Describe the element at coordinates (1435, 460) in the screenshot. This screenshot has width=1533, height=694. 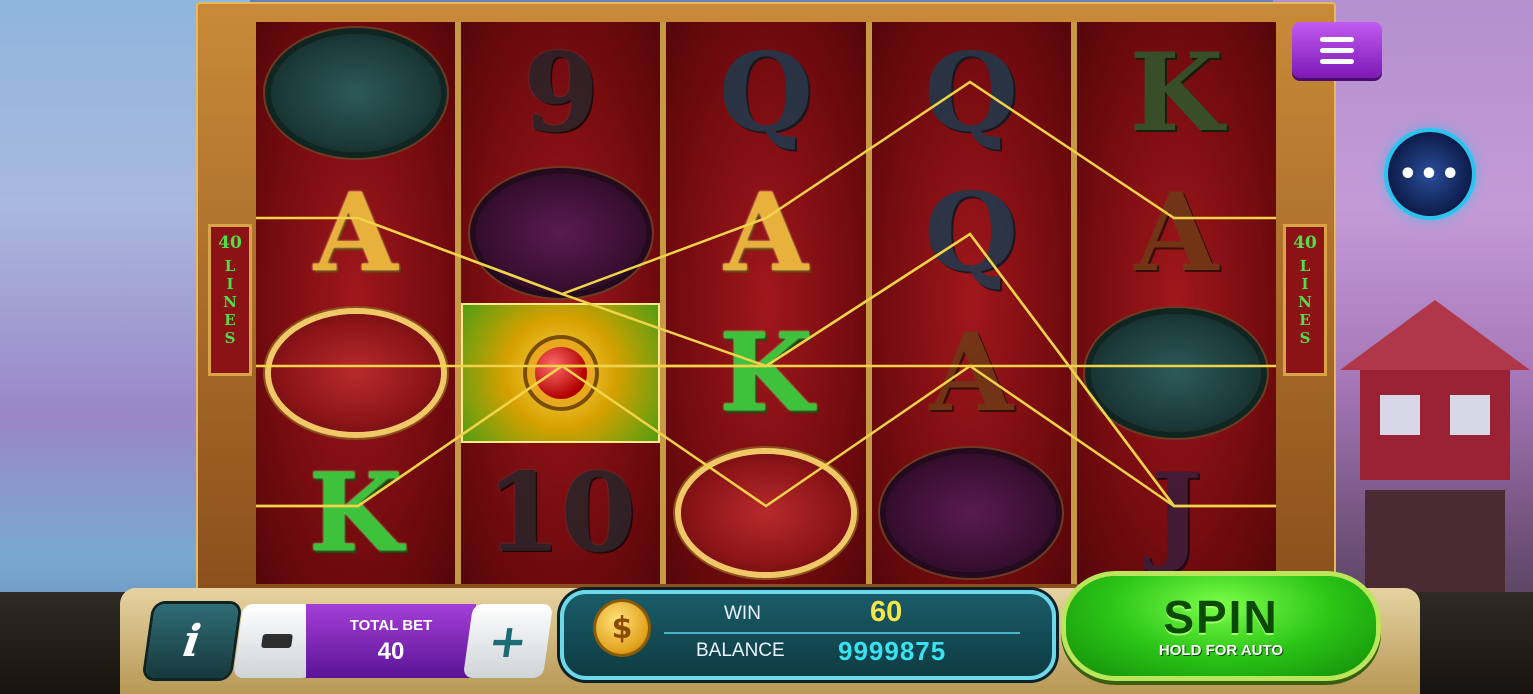
I see `pagoda-decoration` at that location.